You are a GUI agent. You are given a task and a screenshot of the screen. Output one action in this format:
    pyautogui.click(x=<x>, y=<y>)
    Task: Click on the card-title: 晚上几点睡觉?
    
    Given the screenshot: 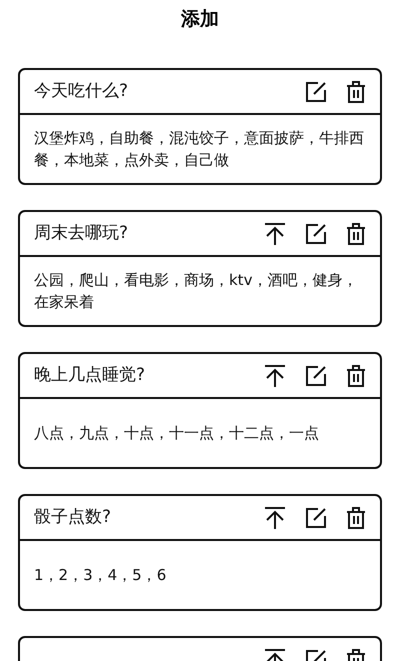 What is the action you would take?
    pyautogui.click(x=90, y=375)
    